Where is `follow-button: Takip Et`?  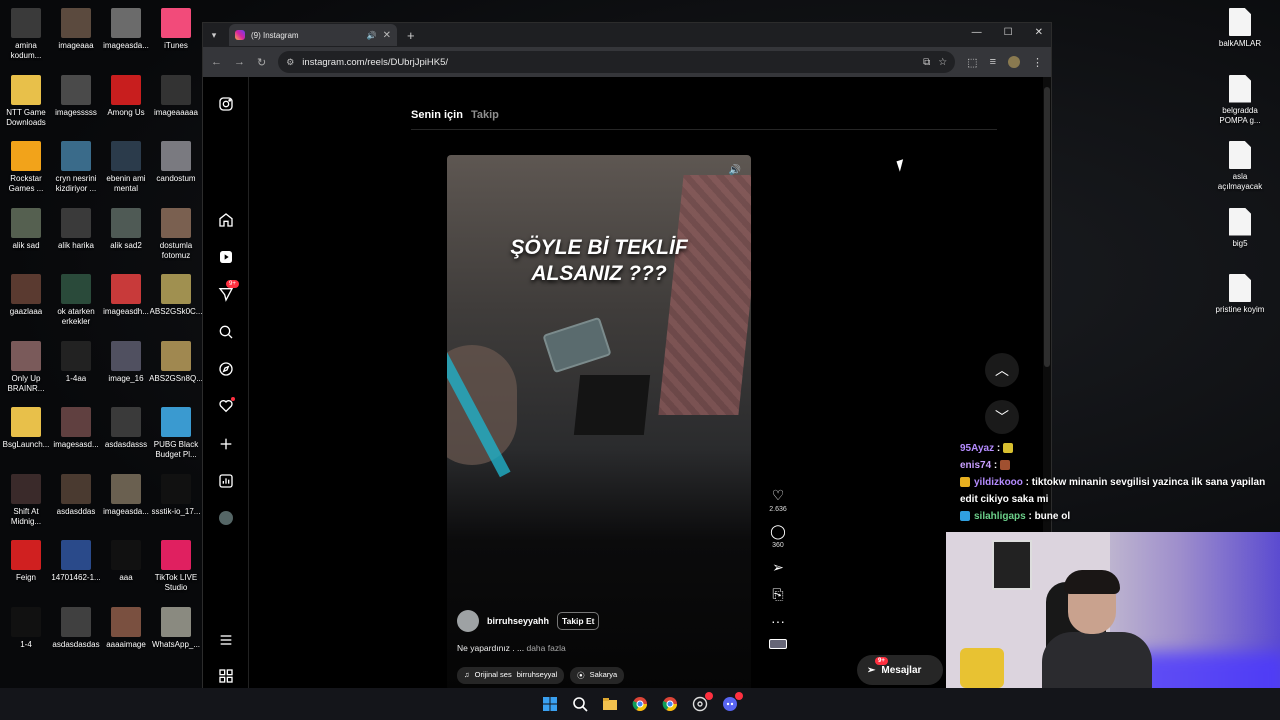 follow-button: Takip Et is located at coordinates (578, 621).